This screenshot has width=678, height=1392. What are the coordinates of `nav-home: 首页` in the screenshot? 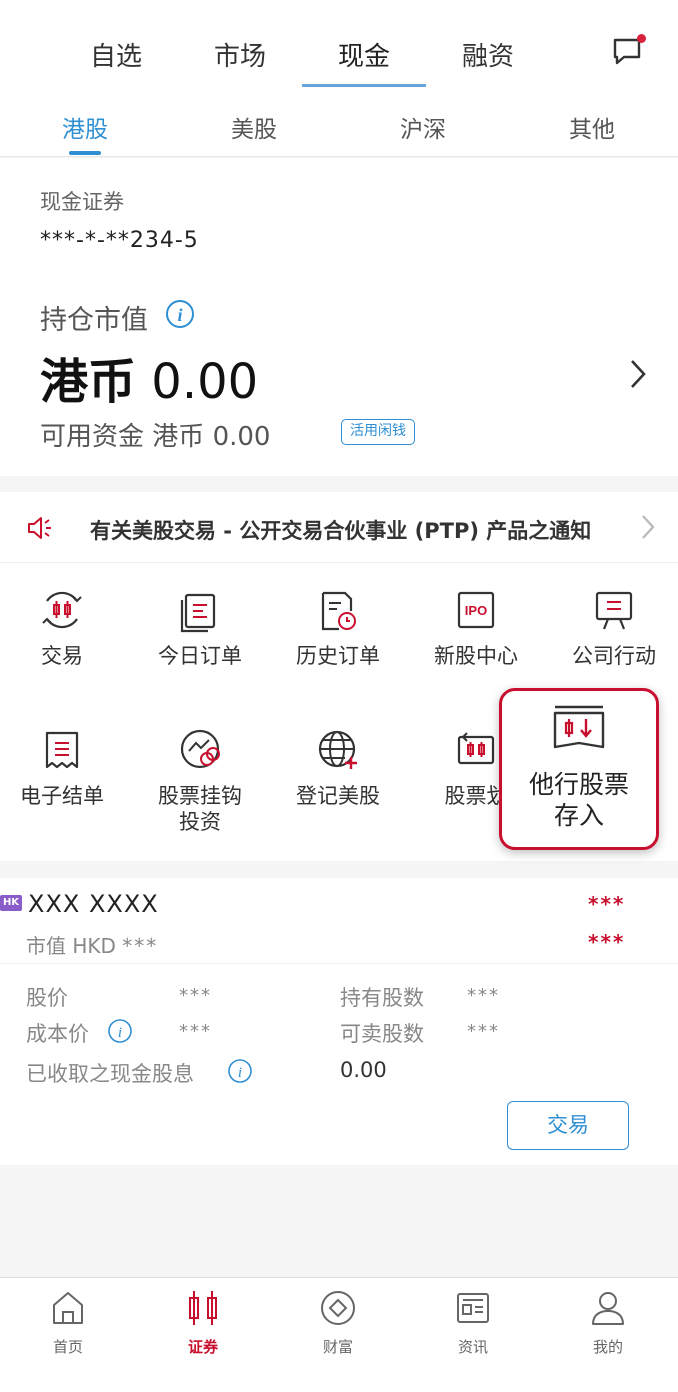 It's located at (68, 1322).